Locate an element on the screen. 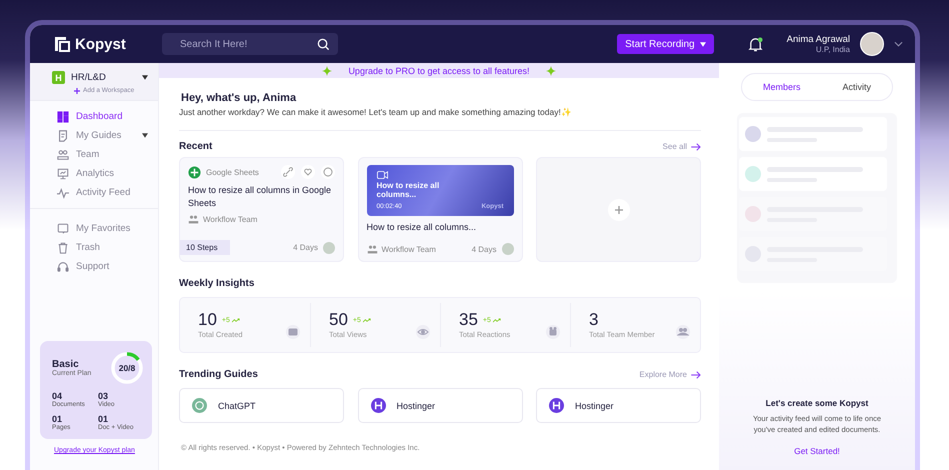 Image resolution: width=949 pixels, height=470 pixels. nav-item: Analytics is located at coordinates (102, 173).